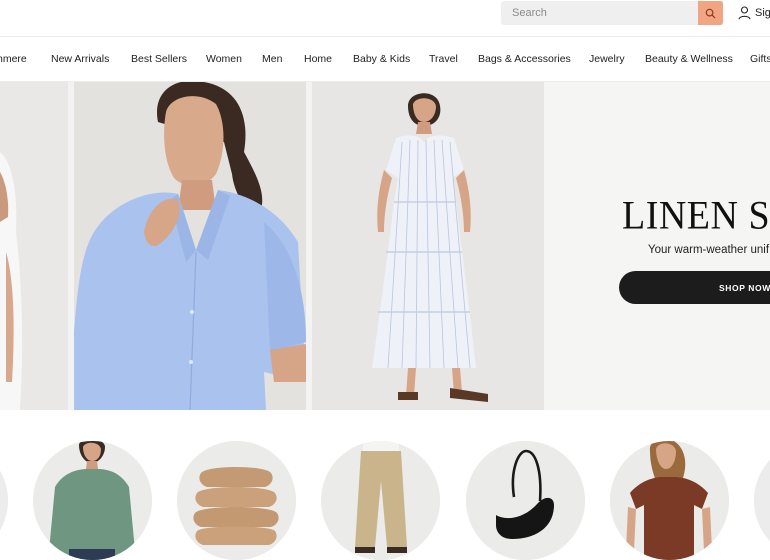 This screenshot has width=770, height=560. Describe the element at coordinates (689, 59) in the screenshot. I see `nav-item-beauty-wellness: Beauty & Wellness` at that location.